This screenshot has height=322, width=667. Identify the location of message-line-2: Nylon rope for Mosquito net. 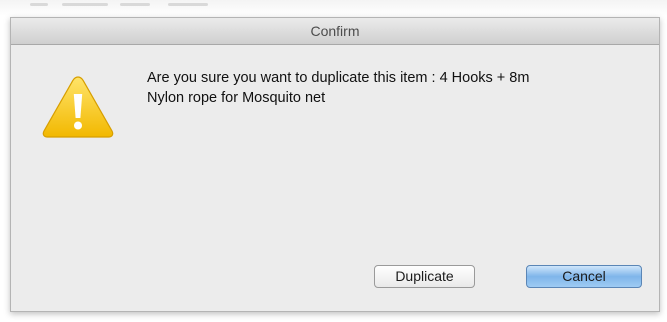
(236, 98).